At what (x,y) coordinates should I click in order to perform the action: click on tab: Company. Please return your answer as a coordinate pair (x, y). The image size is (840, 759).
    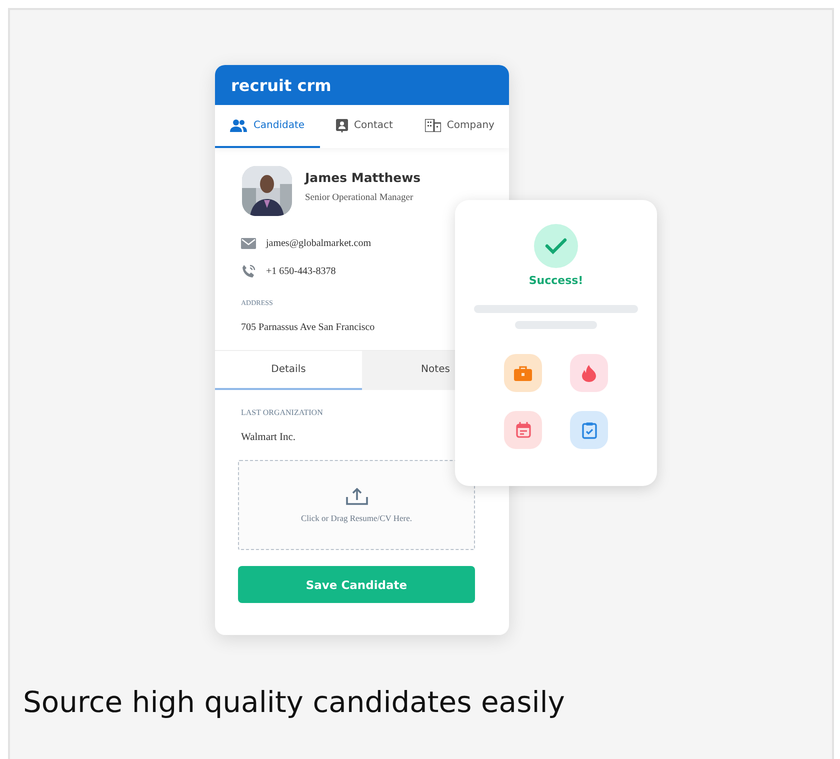
    Looking at the image, I should click on (458, 126).